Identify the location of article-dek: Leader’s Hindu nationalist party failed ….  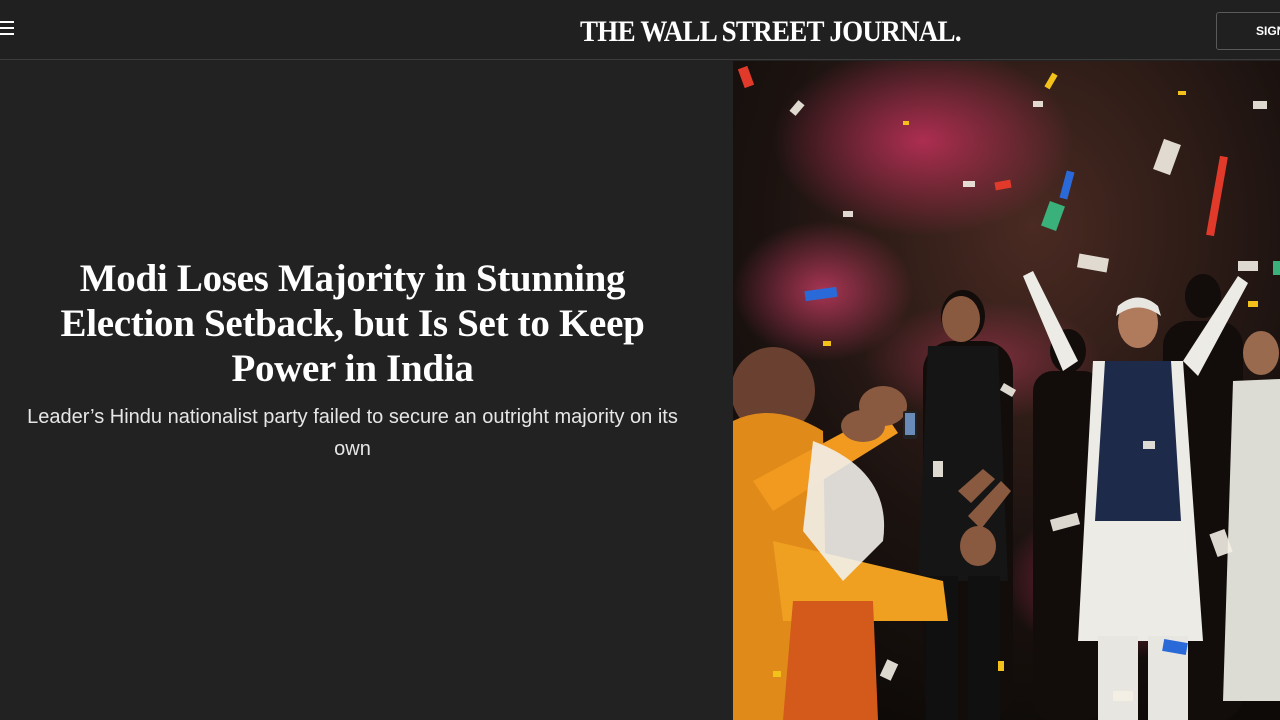
(352, 433).